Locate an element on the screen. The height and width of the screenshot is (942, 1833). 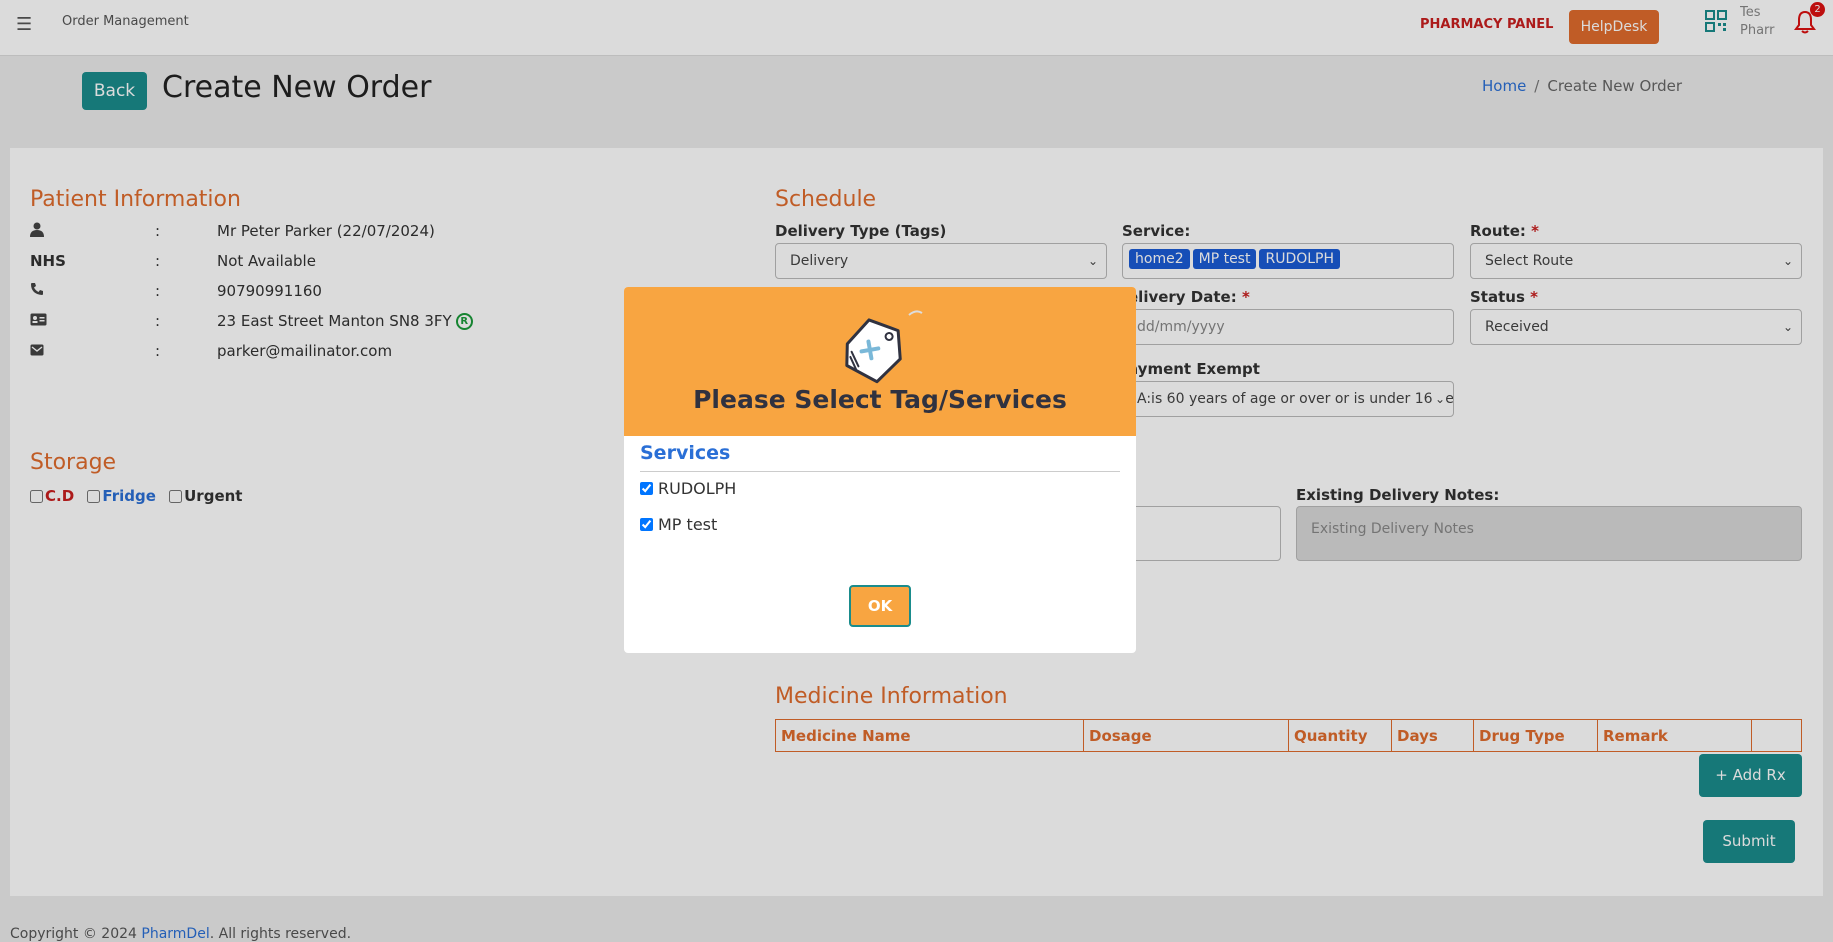
ok-button: OK is located at coordinates (880, 606).